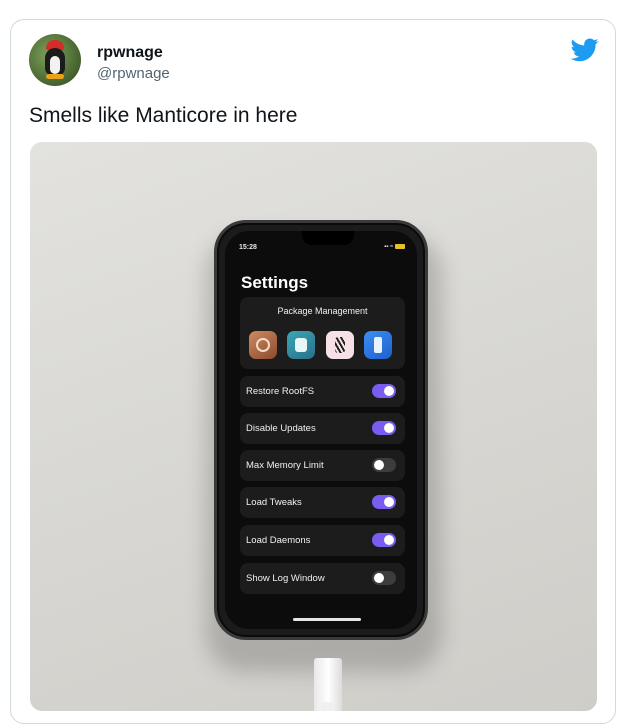 The image size is (628, 724). What do you see at coordinates (248, 247) in the screenshot?
I see `status-time: 15:28` at bounding box center [248, 247].